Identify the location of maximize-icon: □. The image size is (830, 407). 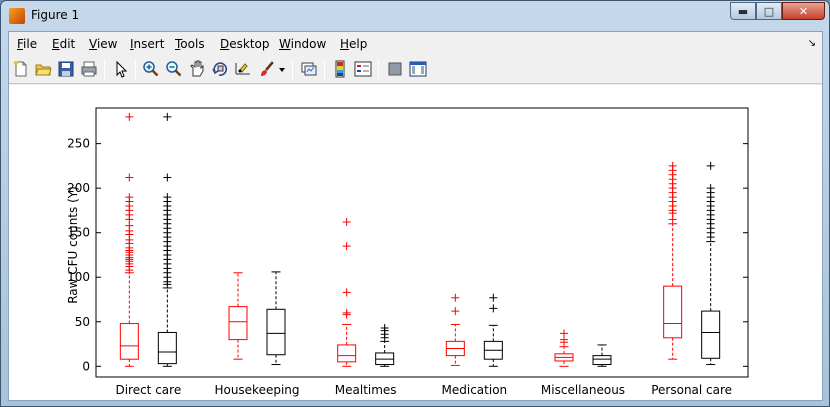
(769, 11).